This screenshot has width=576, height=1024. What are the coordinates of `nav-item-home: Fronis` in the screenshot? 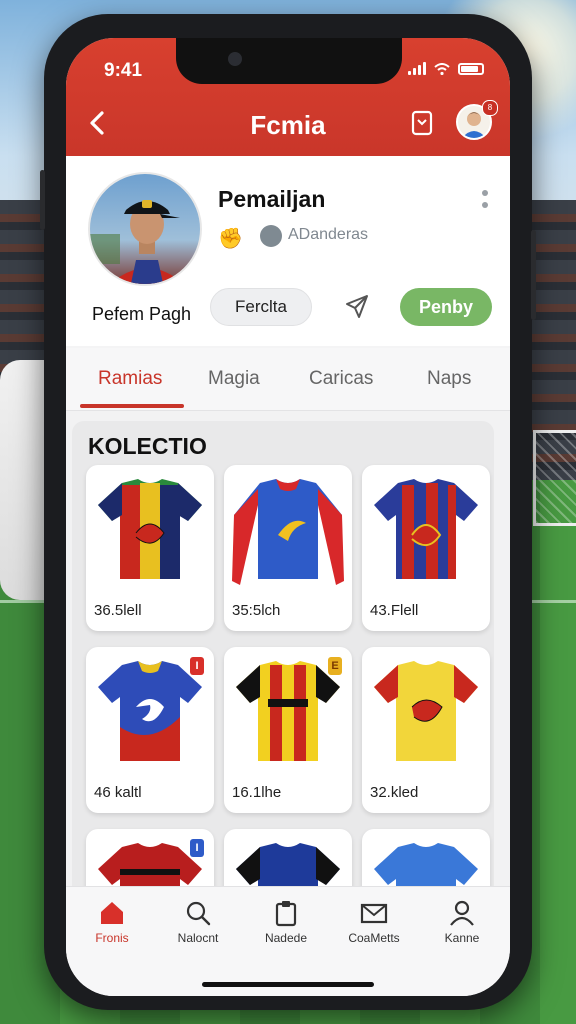 It's located at (112, 922).